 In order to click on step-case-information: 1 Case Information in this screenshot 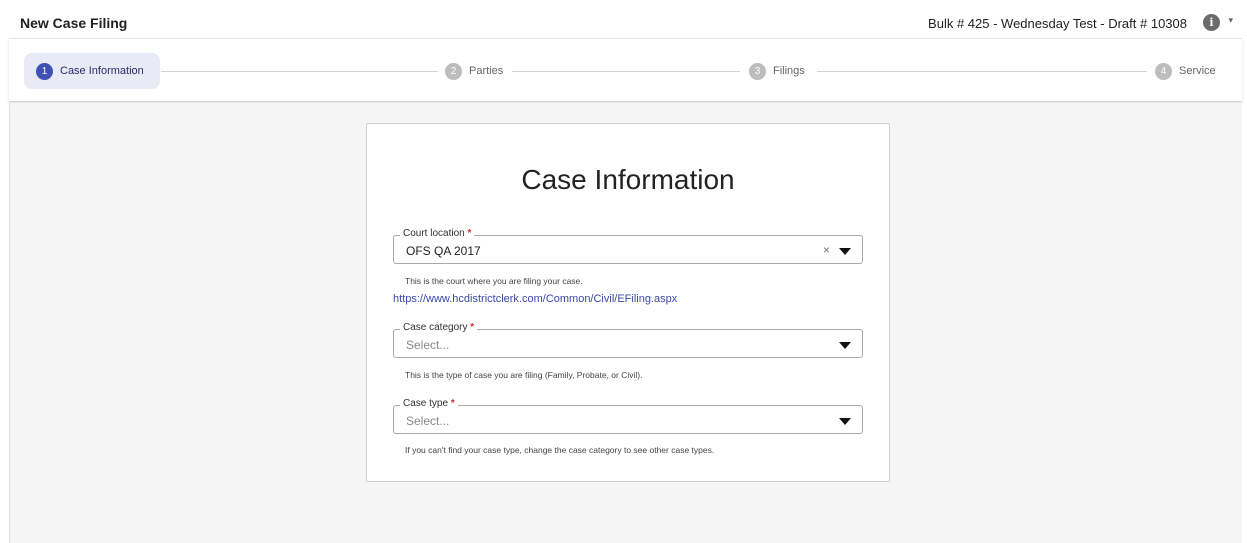, I will do `click(92, 71)`.